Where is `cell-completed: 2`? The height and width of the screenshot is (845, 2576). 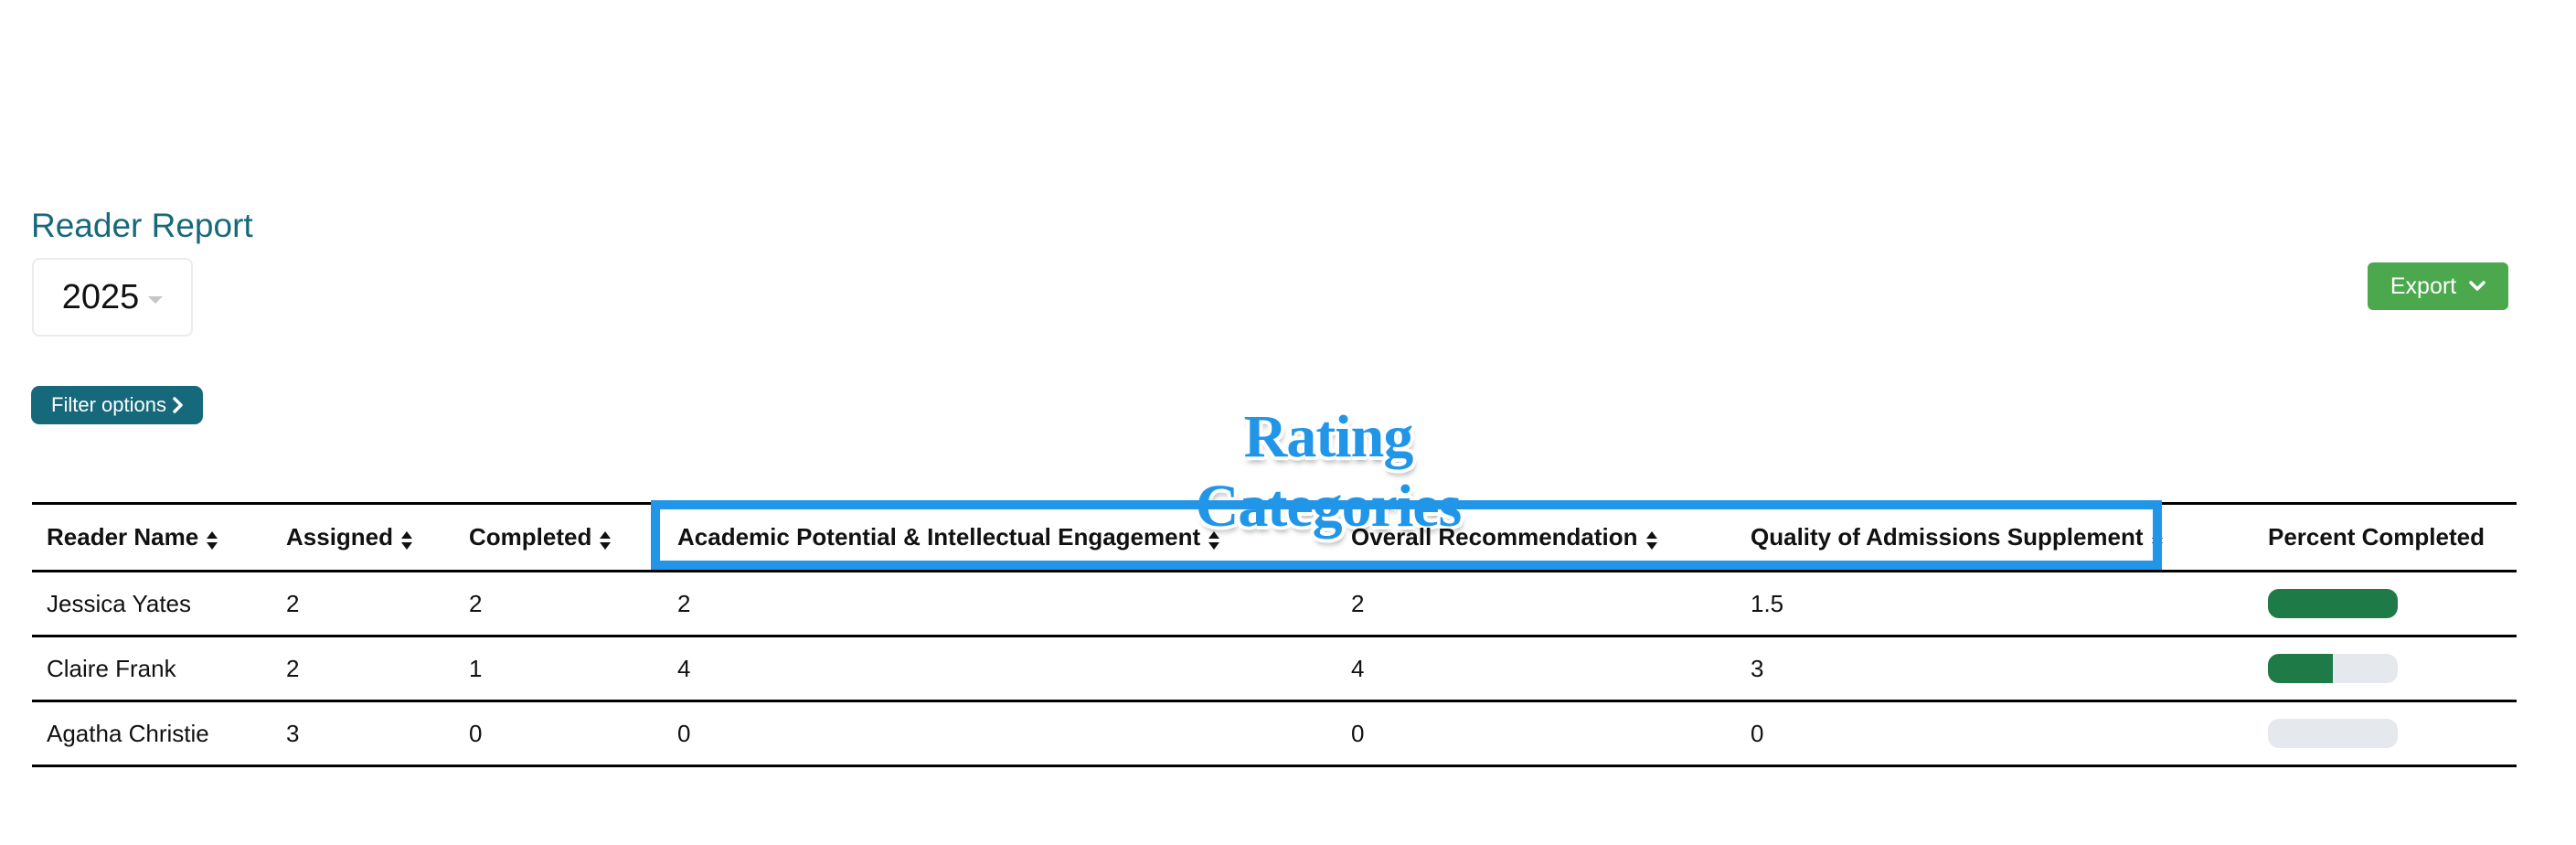 cell-completed: 2 is located at coordinates (558, 603).